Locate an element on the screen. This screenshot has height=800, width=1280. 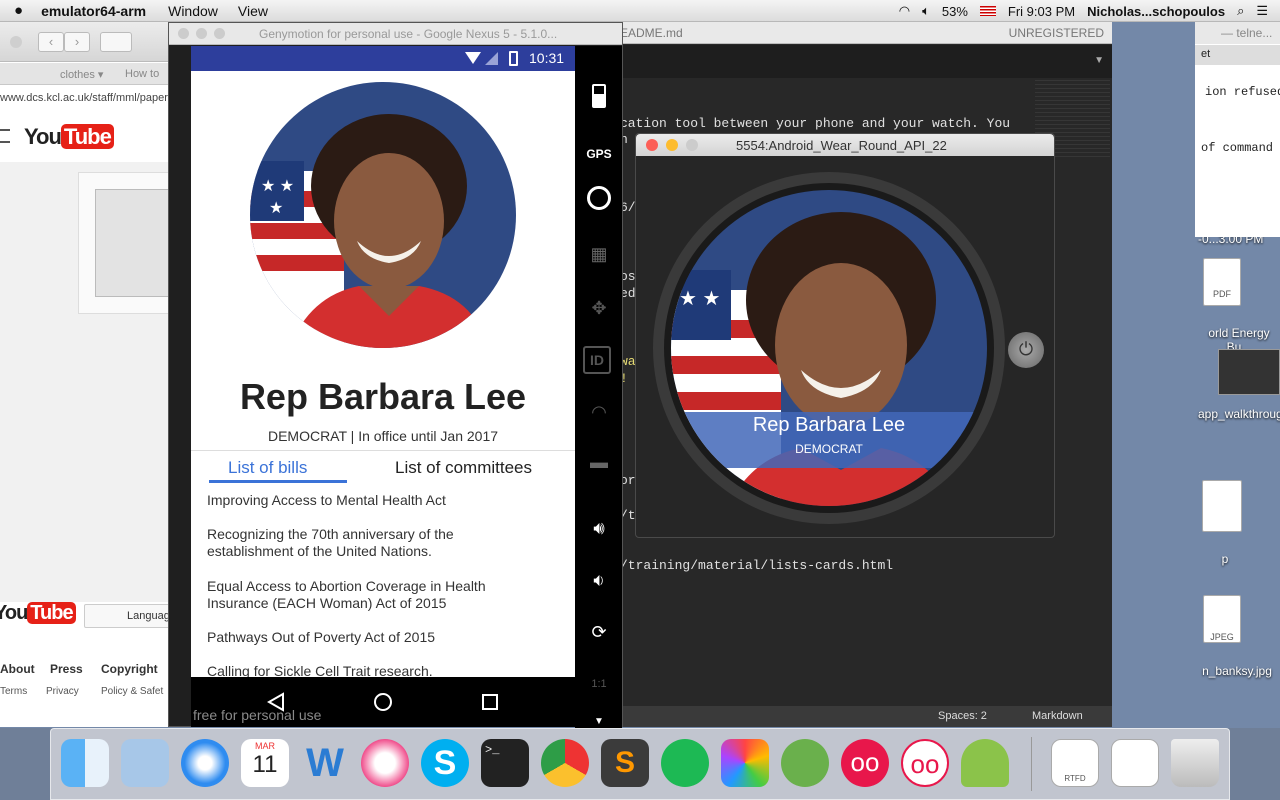
jpeg-file-icon: JPEG is located at coordinates (1222, 619).